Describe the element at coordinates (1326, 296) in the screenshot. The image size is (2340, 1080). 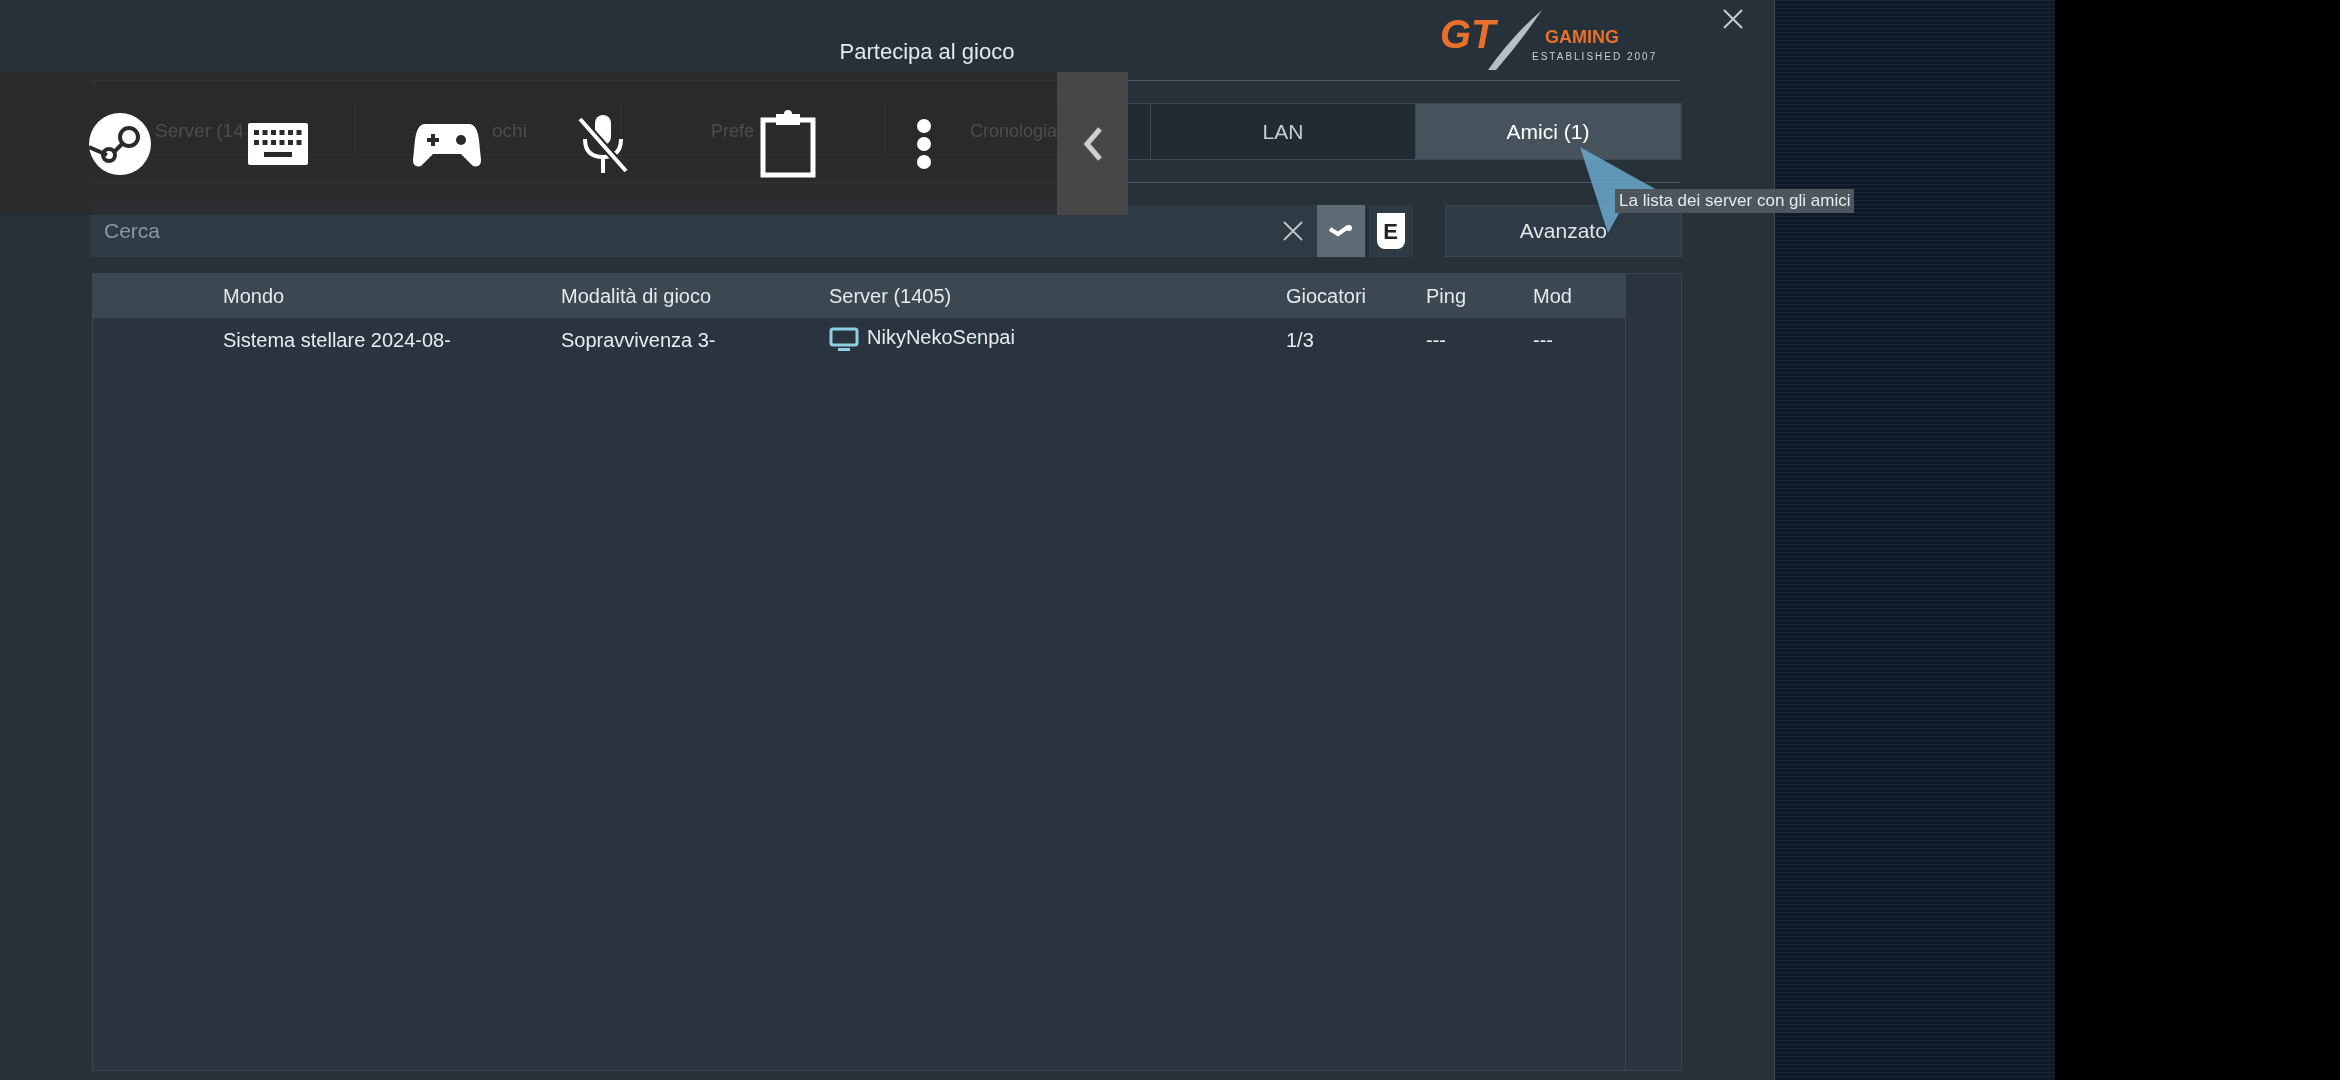
I see `column-header: Giocatori` at that location.